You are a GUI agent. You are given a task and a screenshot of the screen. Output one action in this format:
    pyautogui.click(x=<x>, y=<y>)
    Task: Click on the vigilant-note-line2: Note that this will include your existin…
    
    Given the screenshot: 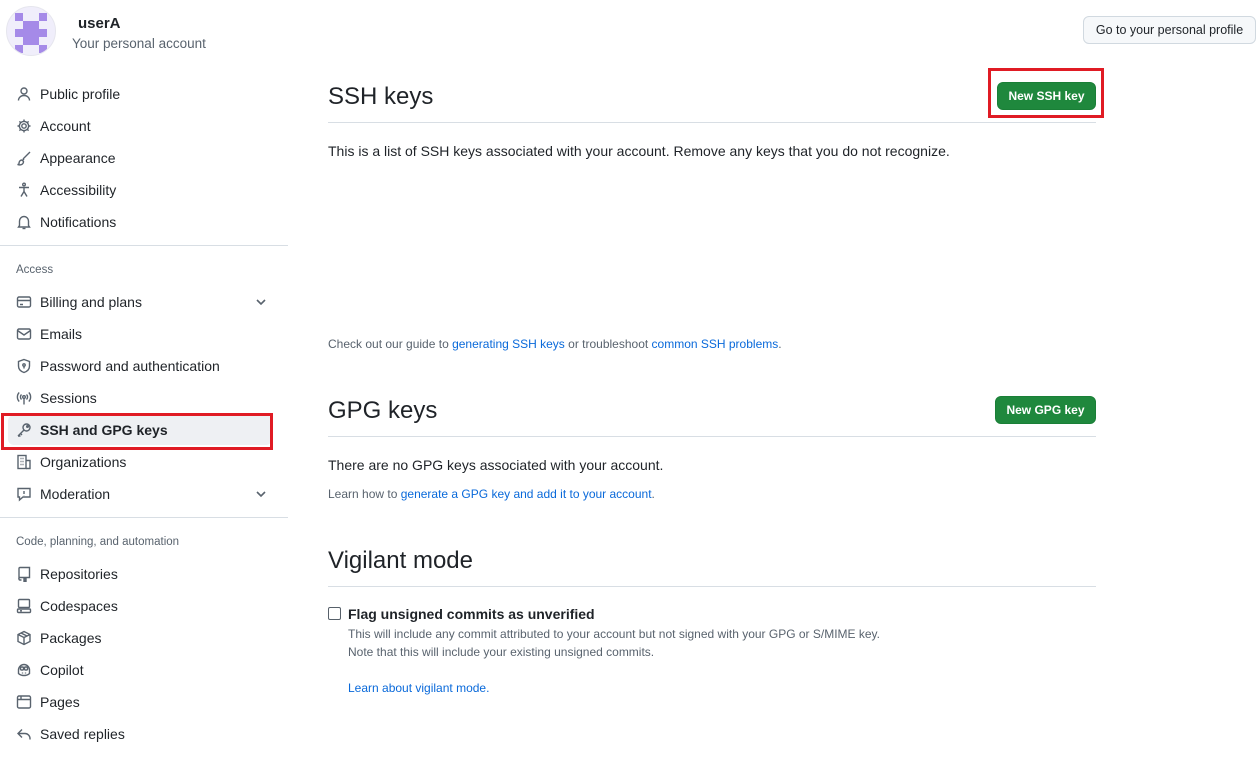 What is the action you would take?
    pyautogui.click(x=501, y=652)
    